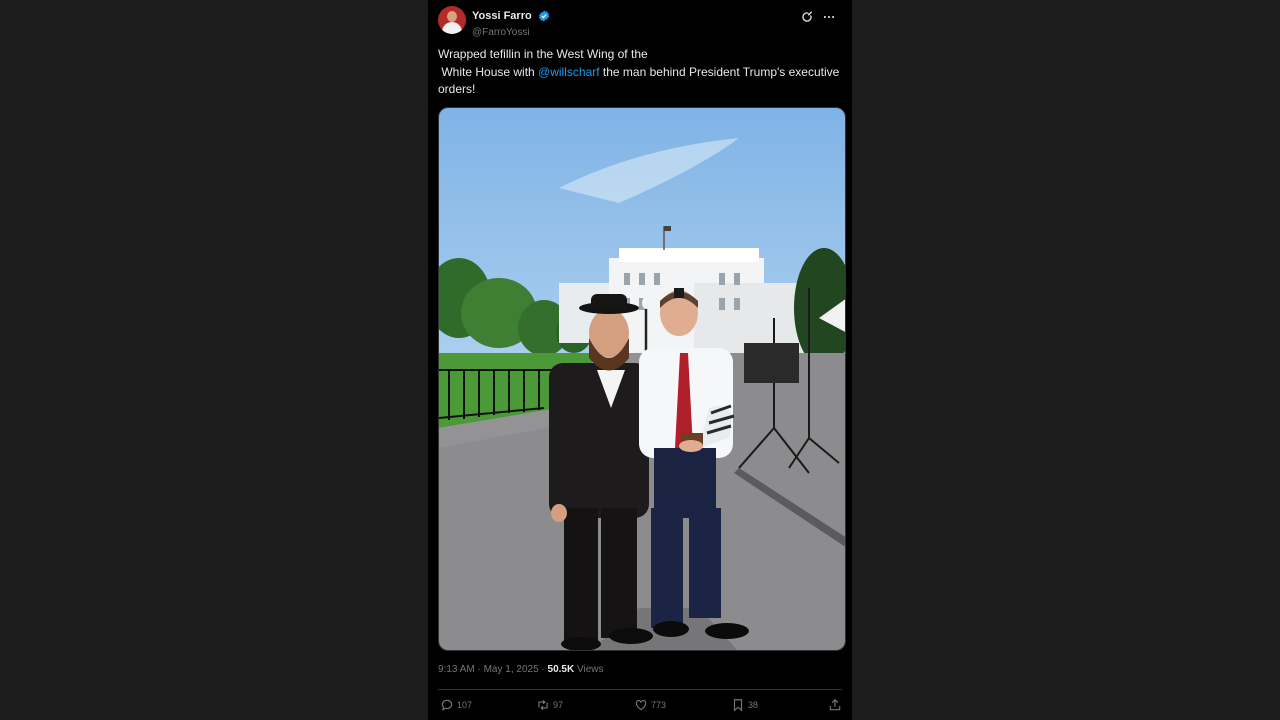  Describe the element at coordinates (465, 705) in the screenshot. I see `reply-count: 107` at that location.